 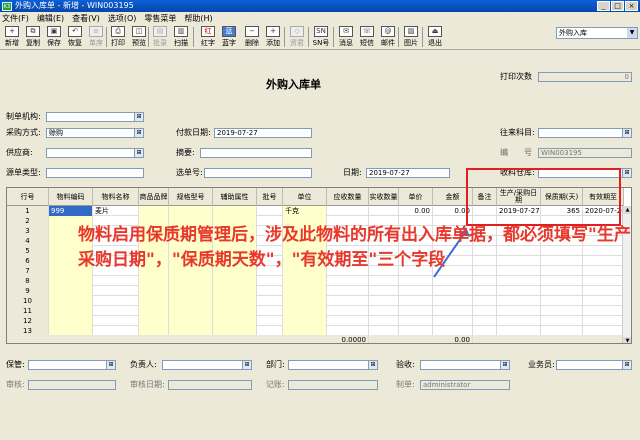 What do you see at coordinates (15, 18) in the screenshot?
I see `menu-file: 文件(F)` at bounding box center [15, 18].